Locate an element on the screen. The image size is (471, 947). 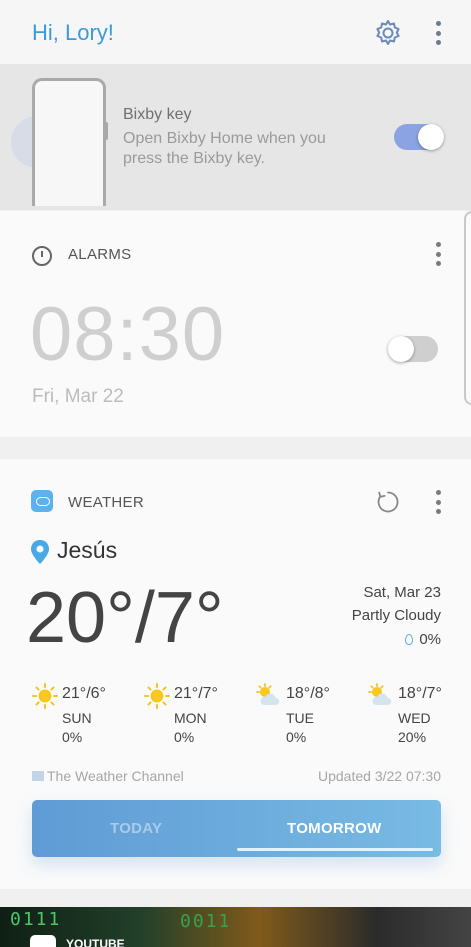
forecast-temp: 18°/8° is located at coordinates (308, 693).